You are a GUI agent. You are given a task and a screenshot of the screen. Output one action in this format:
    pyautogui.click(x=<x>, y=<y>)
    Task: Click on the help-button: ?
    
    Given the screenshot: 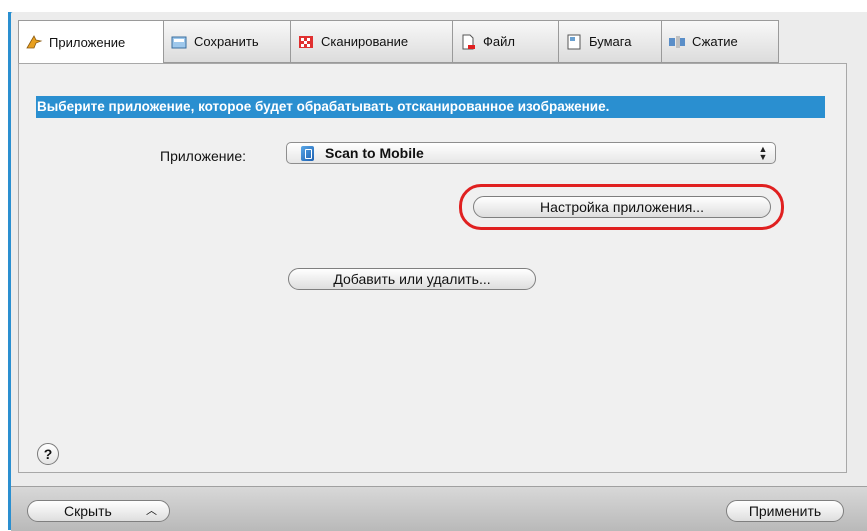 What is the action you would take?
    pyautogui.click(x=48, y=454)
    